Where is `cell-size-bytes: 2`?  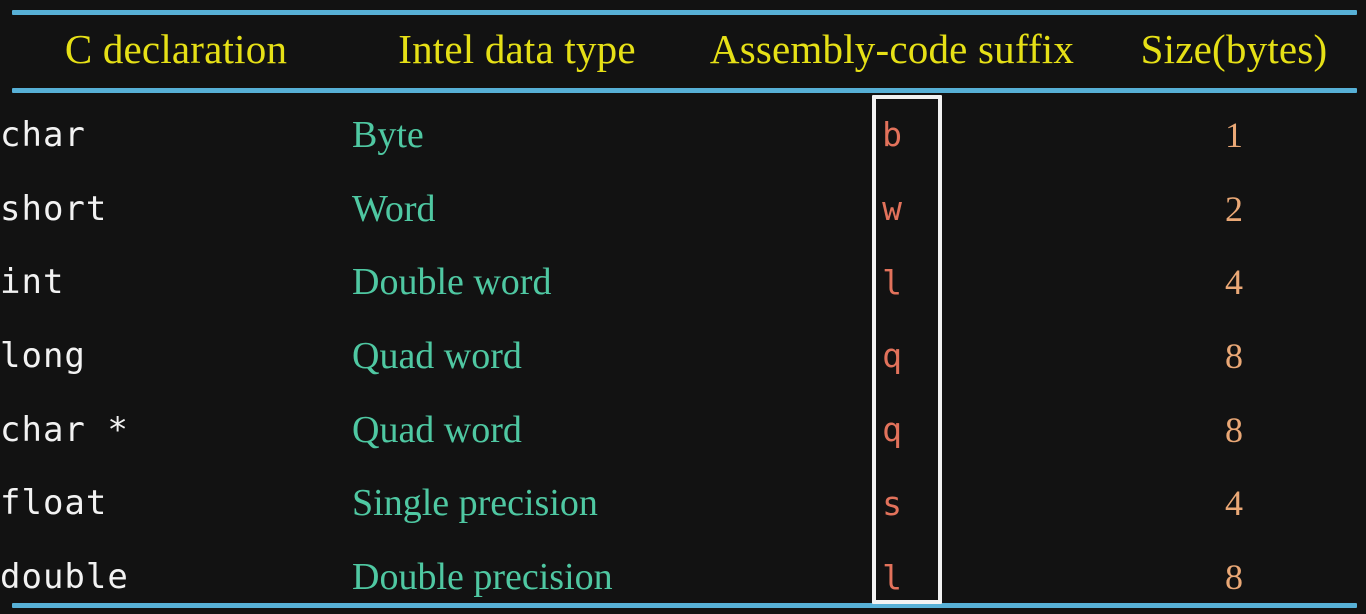 cell-size-bytes: 2 is located at coordinates (1234, 208).